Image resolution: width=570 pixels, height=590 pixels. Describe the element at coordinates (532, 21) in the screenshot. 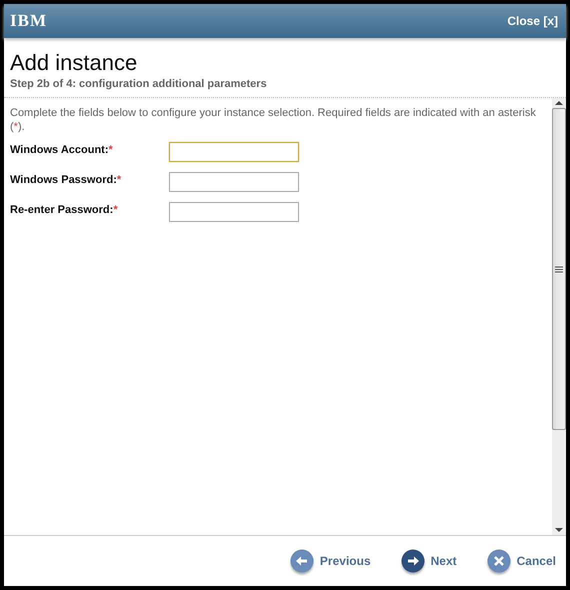

I see `close-link: Close [x]` at that location.